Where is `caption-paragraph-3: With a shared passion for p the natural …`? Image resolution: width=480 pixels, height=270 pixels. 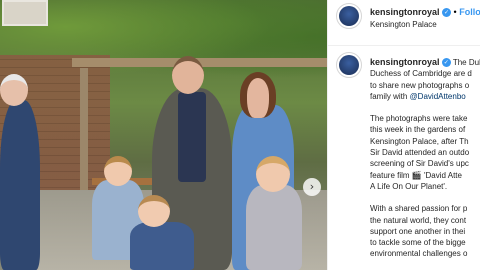
caption-paragraph-3: With a shared passion for p the natural … is located at coordinates (425, 231).